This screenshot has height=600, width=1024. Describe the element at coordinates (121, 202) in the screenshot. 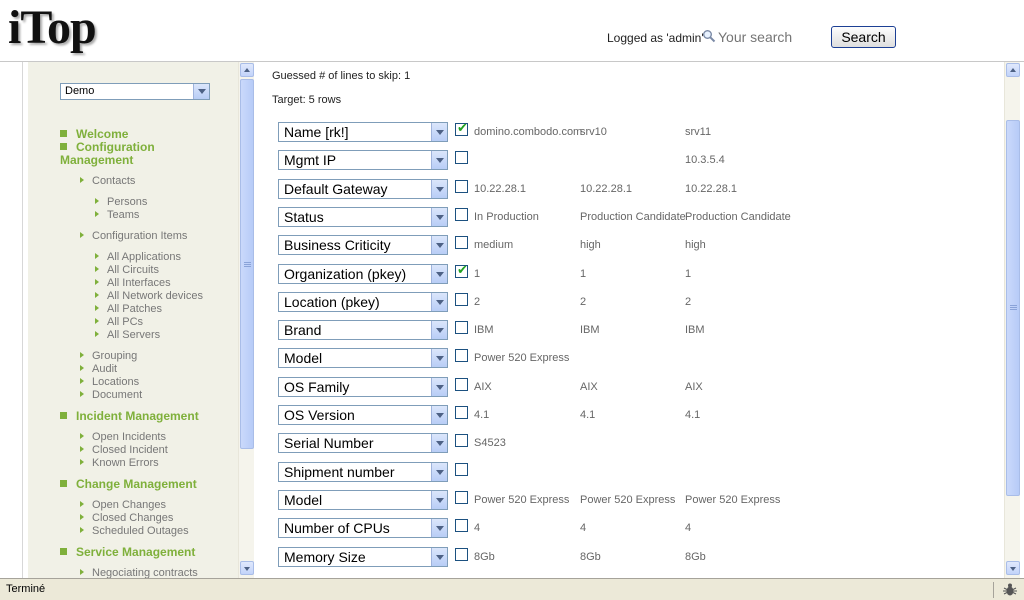

I see `menu-persons: Persons` at that location.